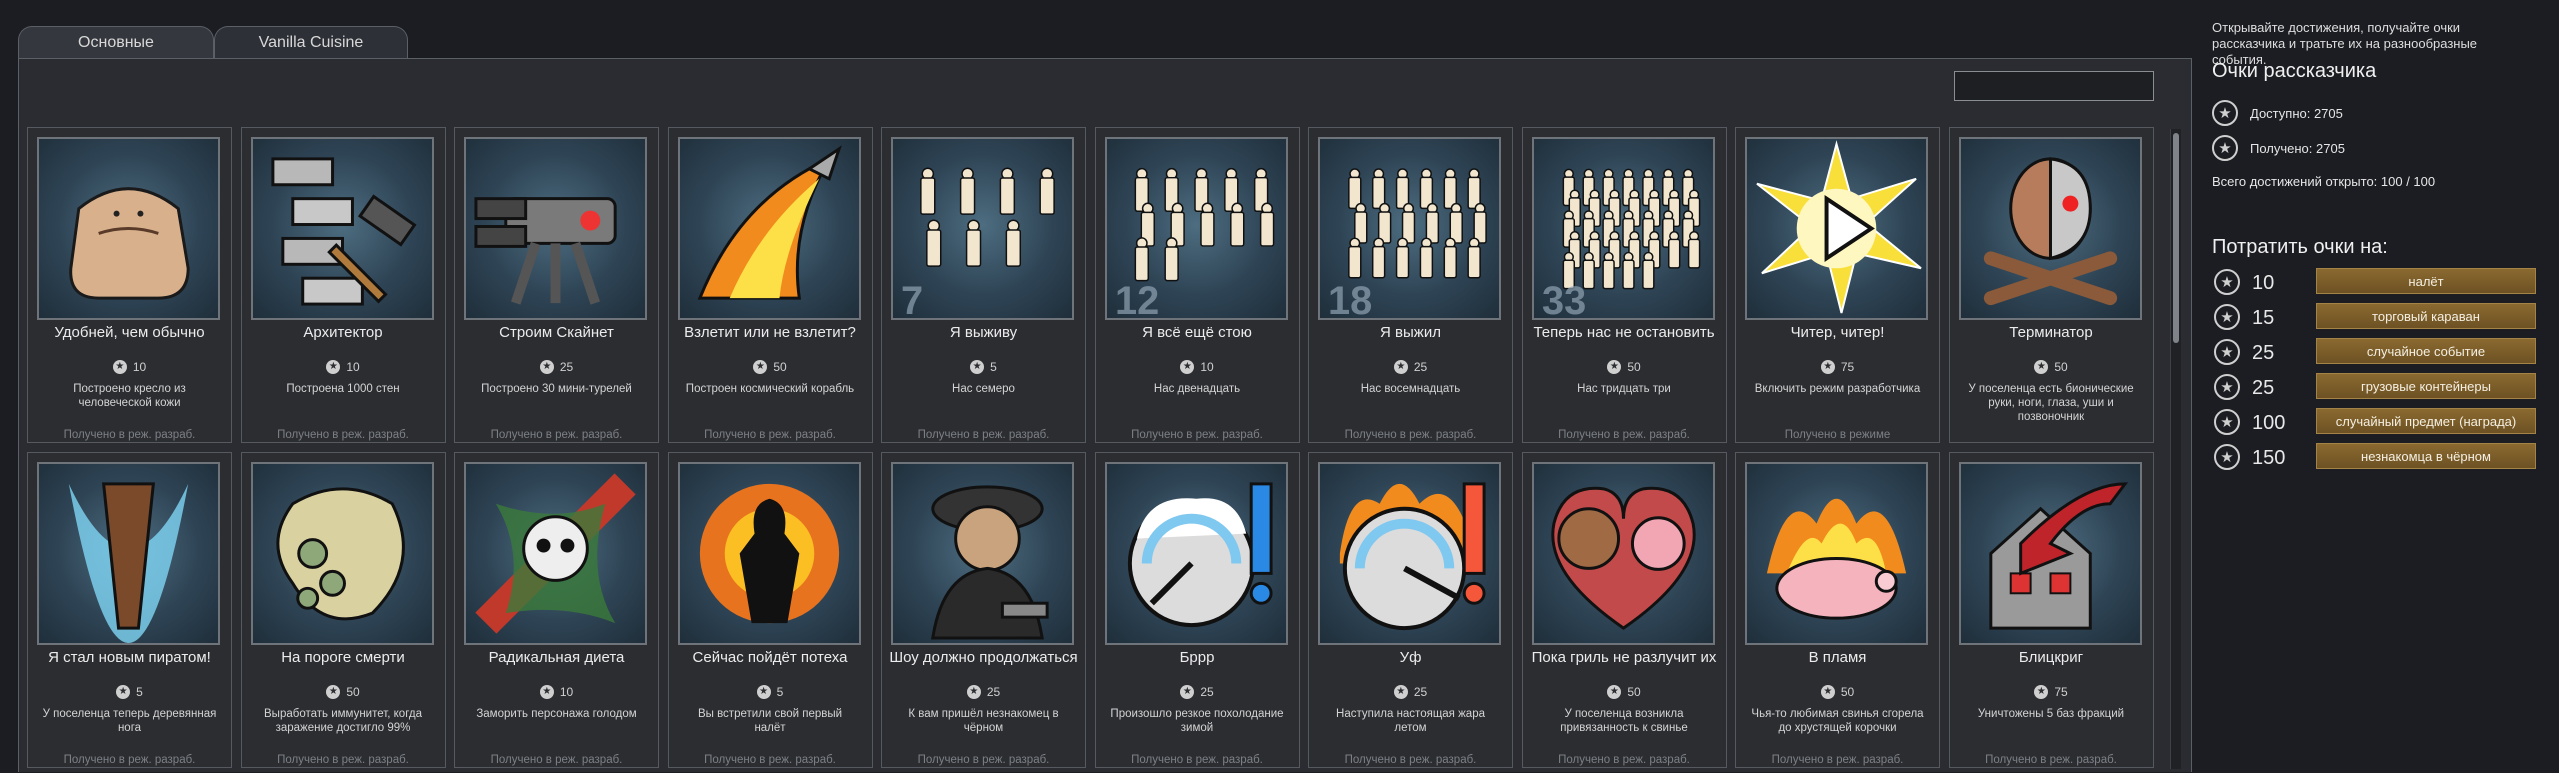  I want to click on cold-gauge-icon, so click(1196, 553).